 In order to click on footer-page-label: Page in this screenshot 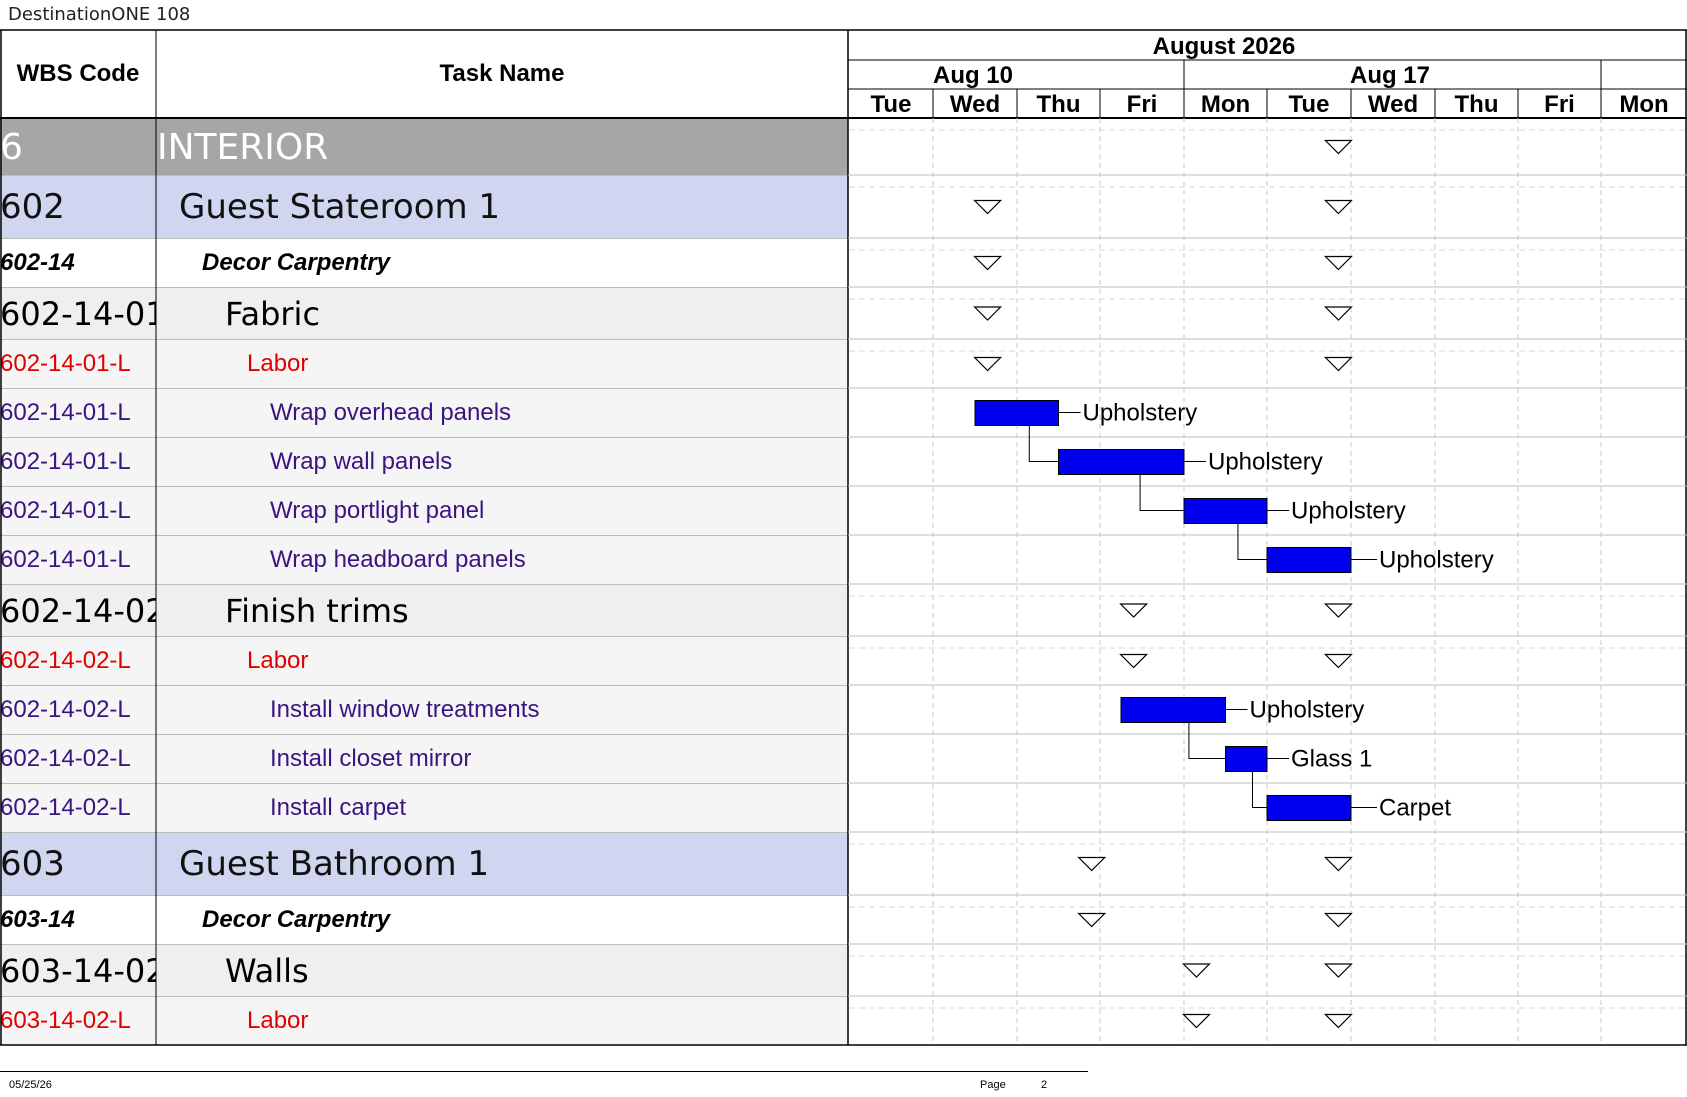, I will do `click(993, 1085)`.